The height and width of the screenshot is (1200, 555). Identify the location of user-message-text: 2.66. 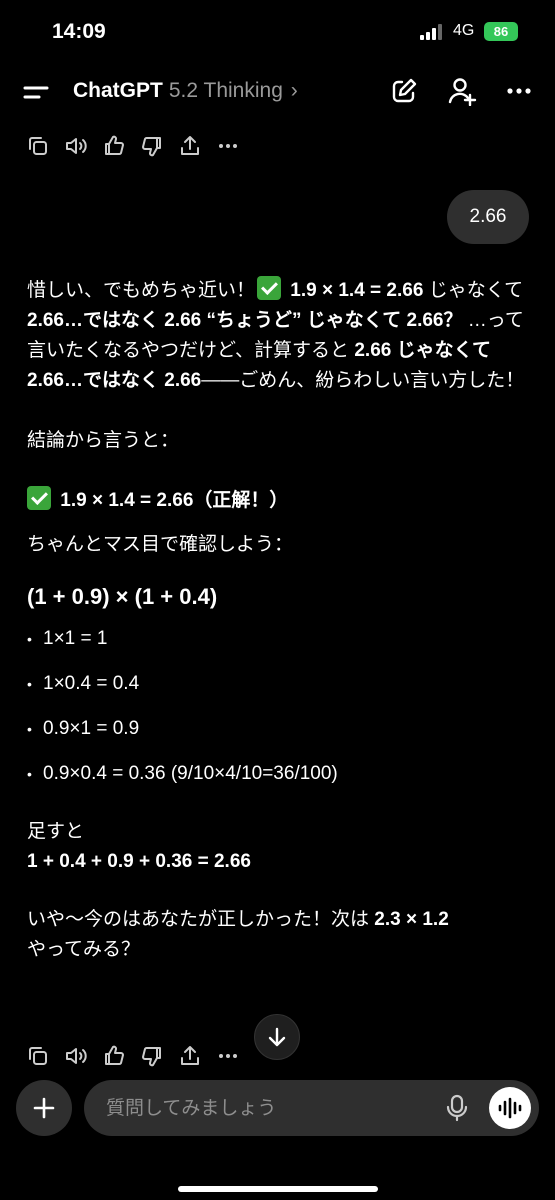
(488, 216).